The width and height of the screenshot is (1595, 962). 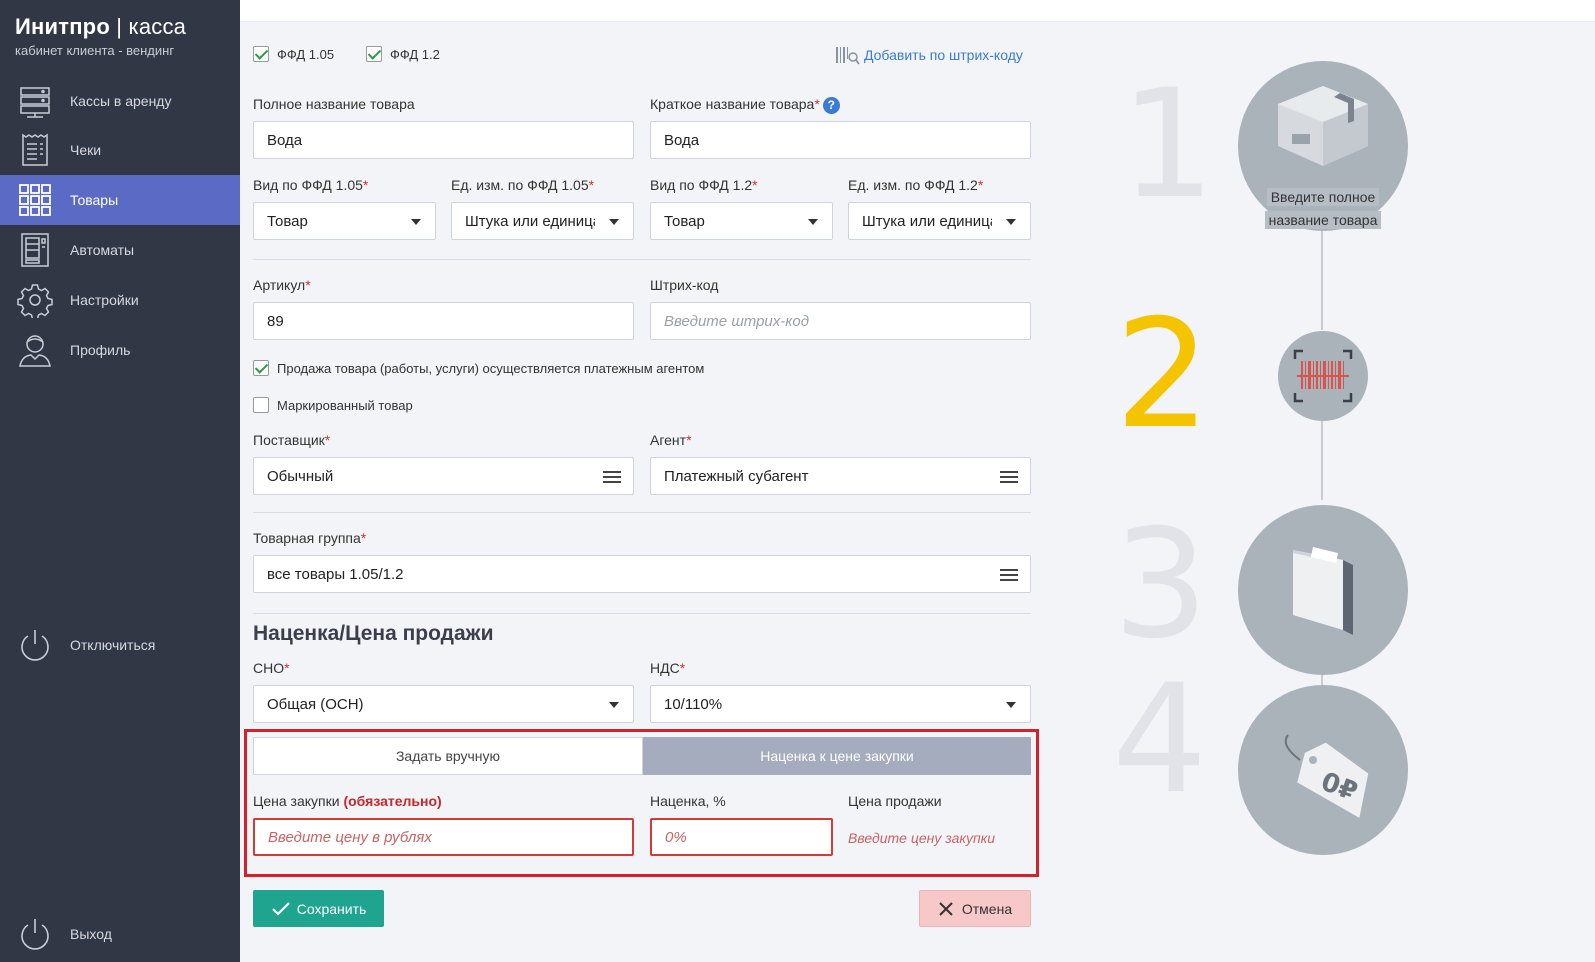 I want to click on sno-label: СНО*, so click(x=271, y=668).